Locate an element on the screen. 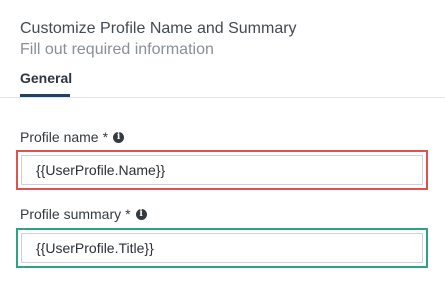  profile-summary-label: Profile summary * i is located at coordinates (83, 214).